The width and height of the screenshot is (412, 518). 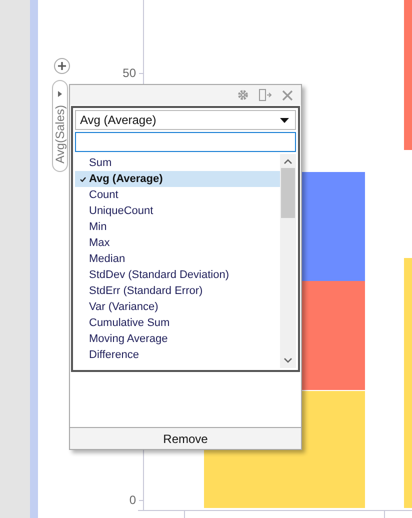 What do you see at coordinates (185, 120) in the screenshot?
I see `aggregation-dropdown: Avg (Average)` at bounding box center [185, 120].